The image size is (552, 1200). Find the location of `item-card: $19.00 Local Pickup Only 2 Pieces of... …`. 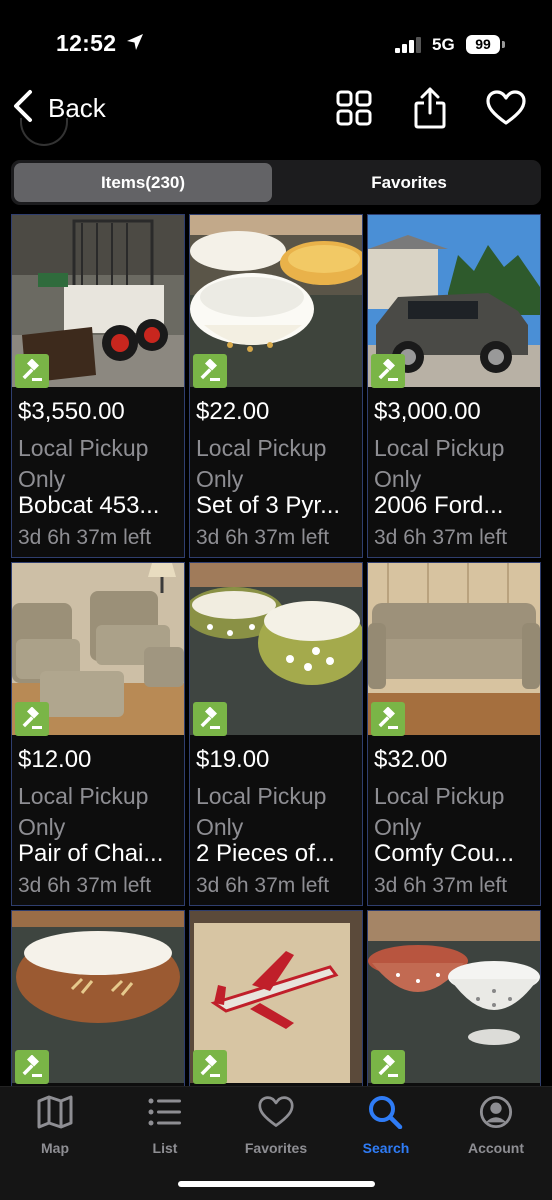

item-card: $19.00 Local Pickup Only 2 Pieces of... … is located at coordinates (276, 734).